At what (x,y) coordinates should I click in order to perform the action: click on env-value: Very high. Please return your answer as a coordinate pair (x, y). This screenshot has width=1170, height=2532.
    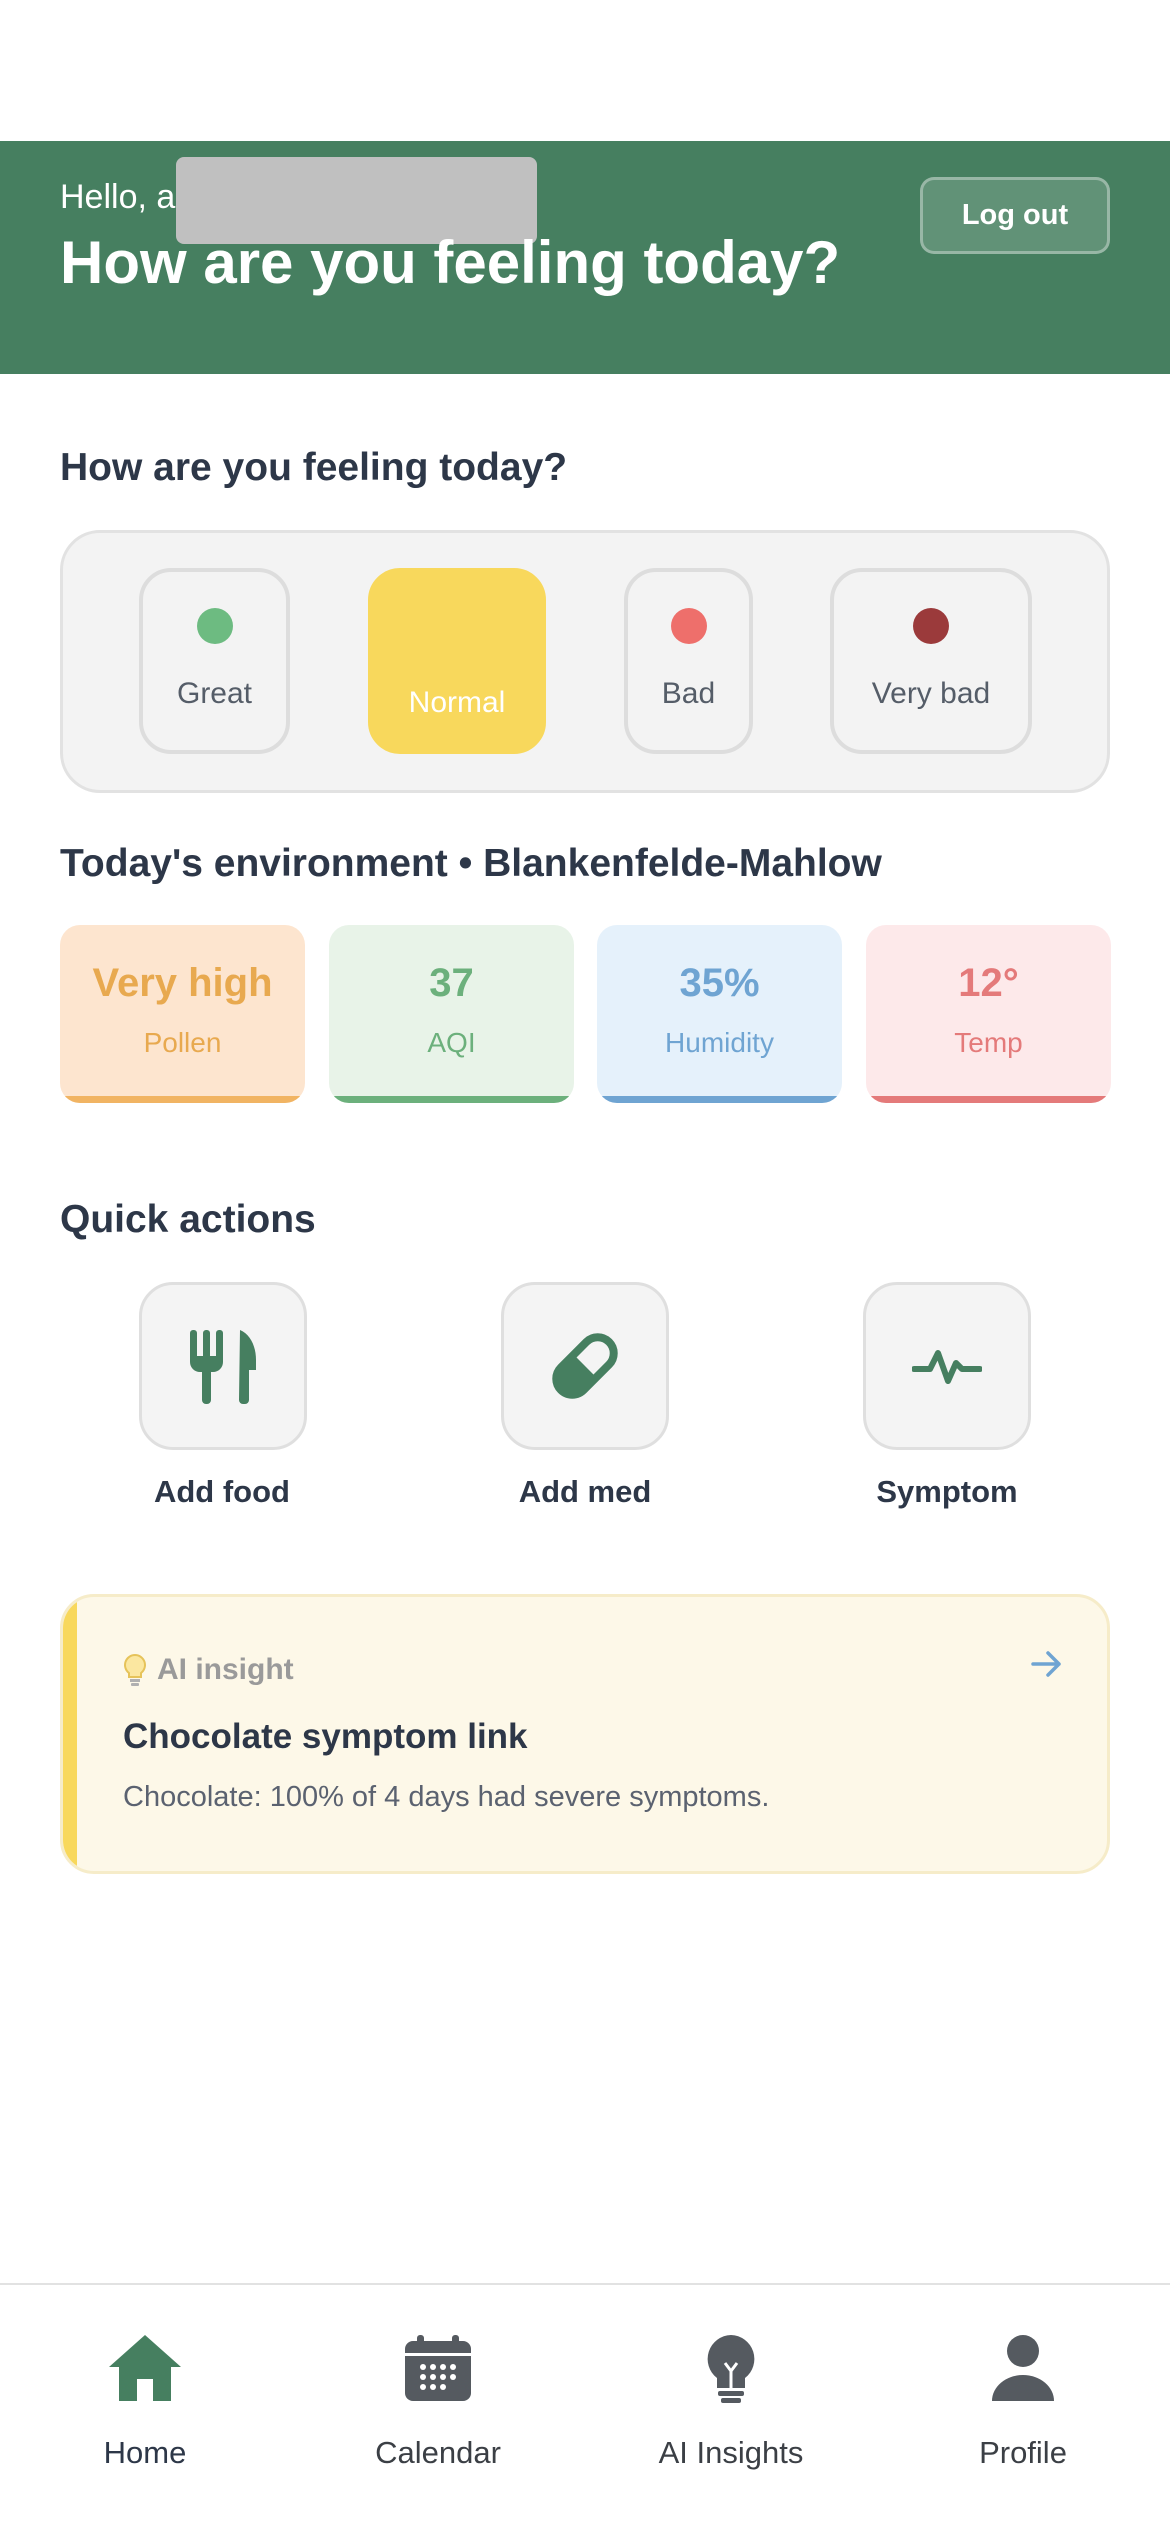
    Looking at the image, I should click on (182, 983).